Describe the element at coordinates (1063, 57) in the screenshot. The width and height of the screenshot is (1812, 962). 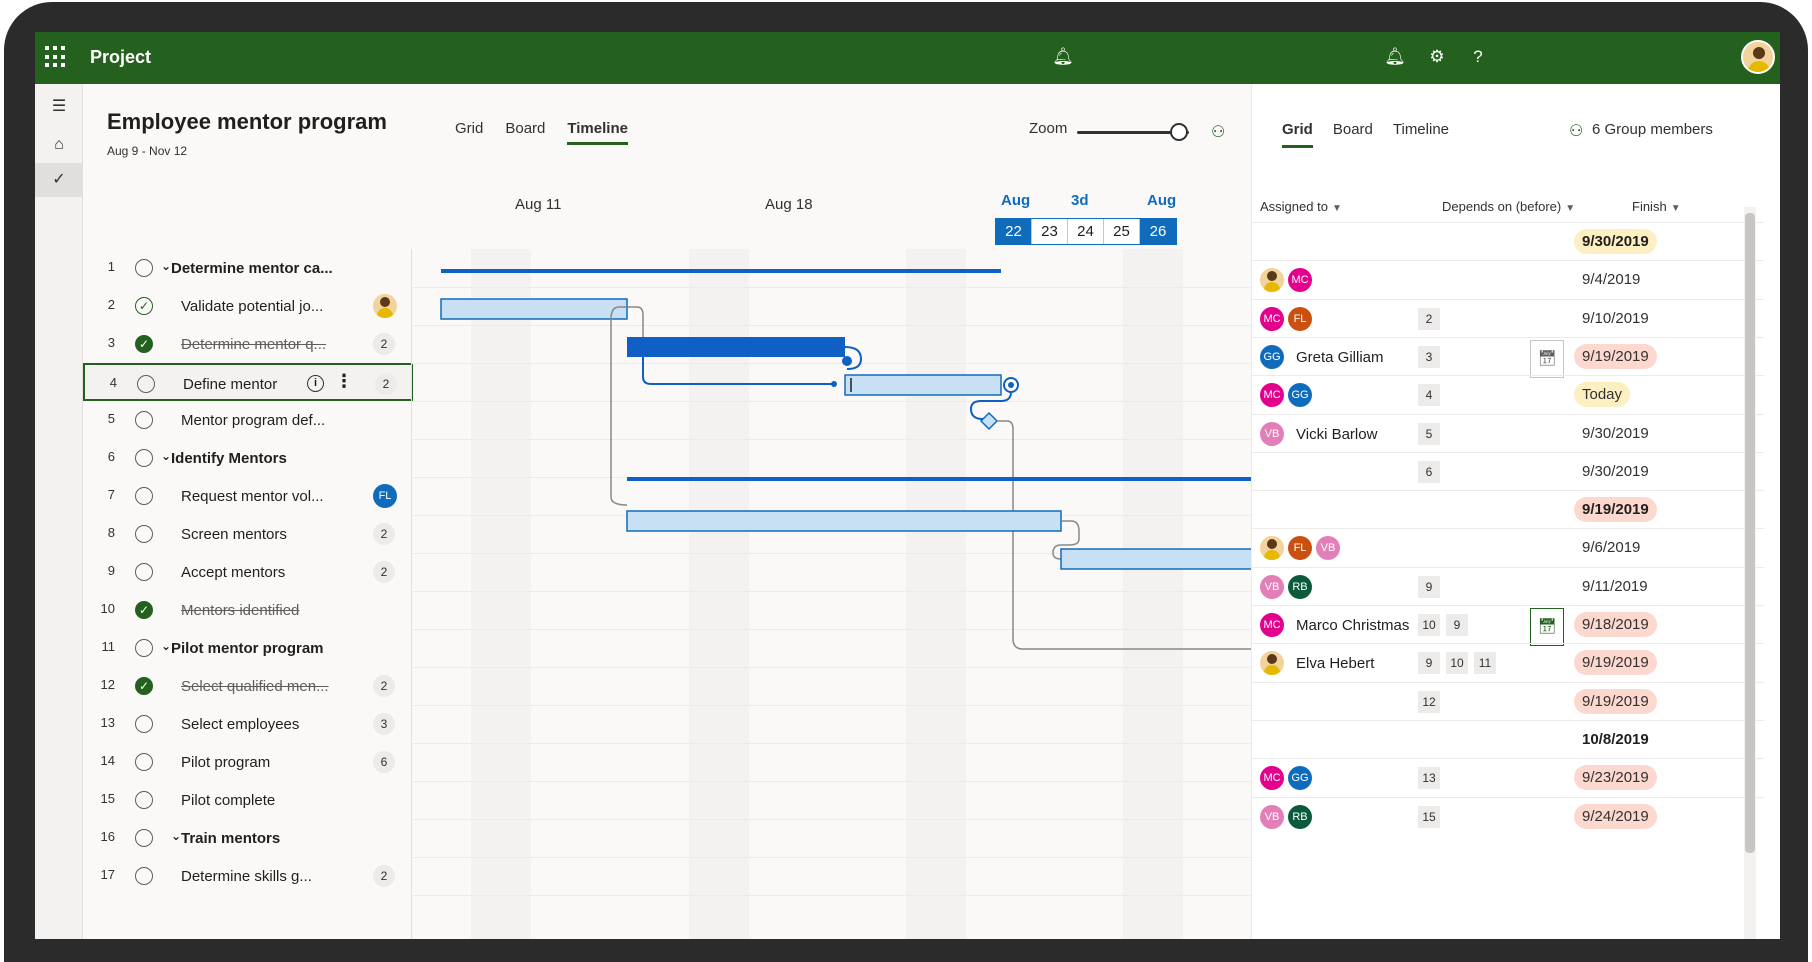
I see `bell-icon: 🔔︎` at that location.